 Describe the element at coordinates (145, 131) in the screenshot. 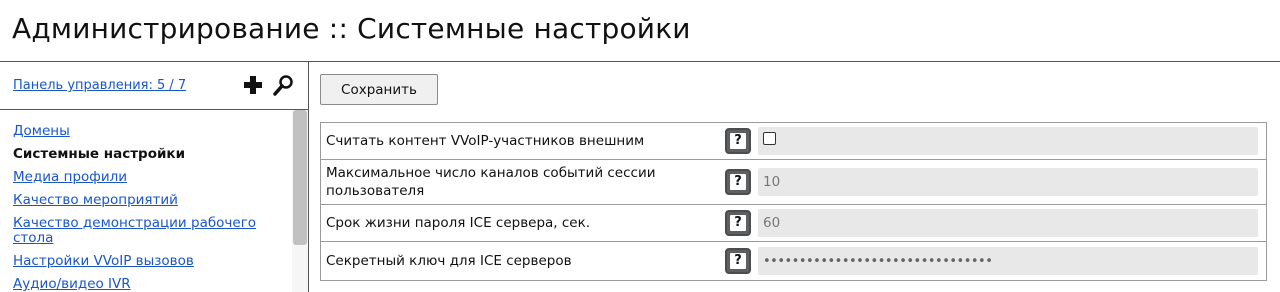

I see `sidebar-item-domains: Домены` at that location.